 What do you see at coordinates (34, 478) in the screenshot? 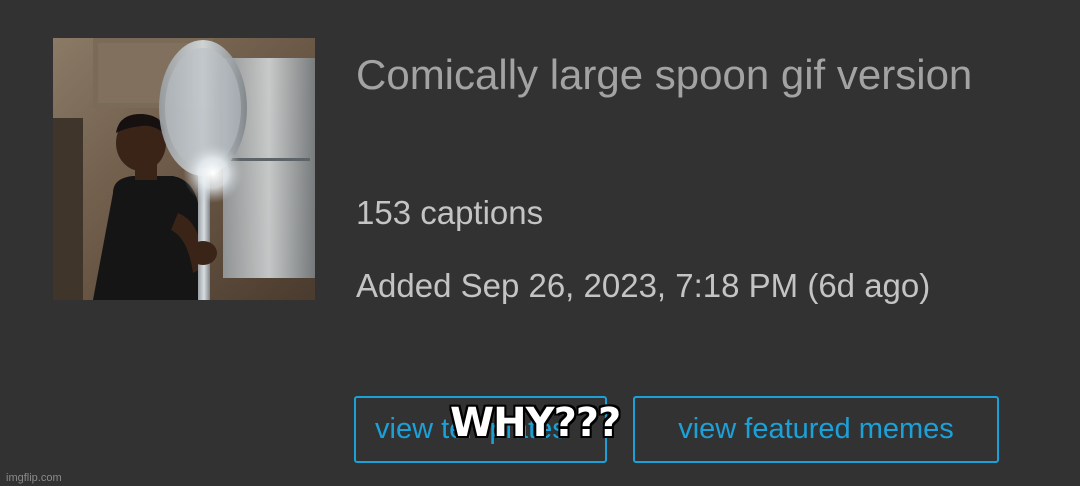
I see `imgflip-watermark: imgflip.com` at bounding box center [34, 478].